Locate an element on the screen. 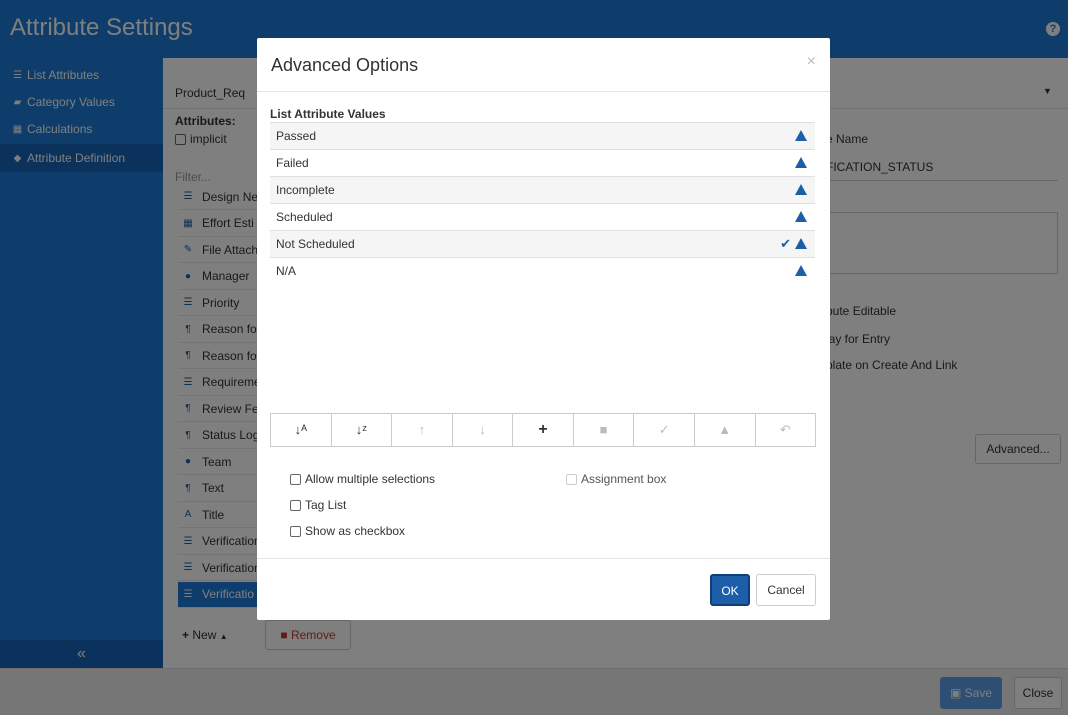  value-label: Not Scheduled is located at coordinates (315, 244).